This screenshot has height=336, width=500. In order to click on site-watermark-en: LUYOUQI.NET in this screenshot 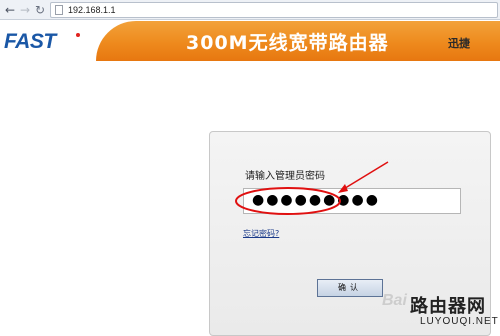, I will do `click(459, 321)`.